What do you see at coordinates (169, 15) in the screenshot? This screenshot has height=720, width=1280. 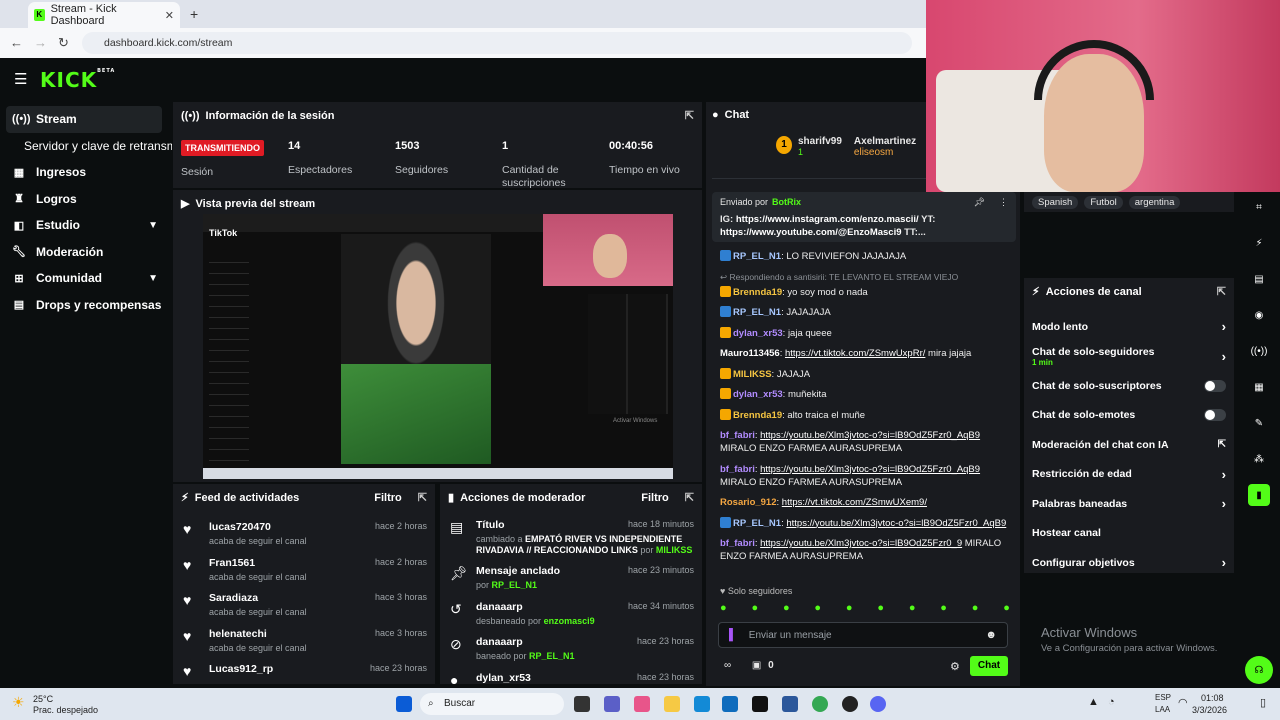 I see `tab-close-icon: ✕` at bounding box center [169, 15].